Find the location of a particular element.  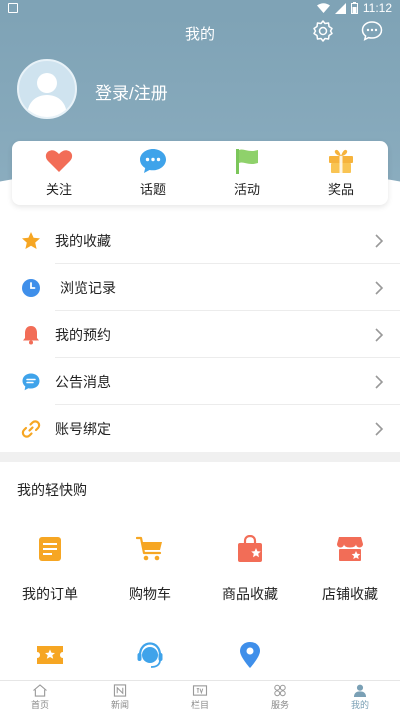

bottom-nav: 首页 新闻 栏目 服务 我的 is located at coordinates (200, 695).